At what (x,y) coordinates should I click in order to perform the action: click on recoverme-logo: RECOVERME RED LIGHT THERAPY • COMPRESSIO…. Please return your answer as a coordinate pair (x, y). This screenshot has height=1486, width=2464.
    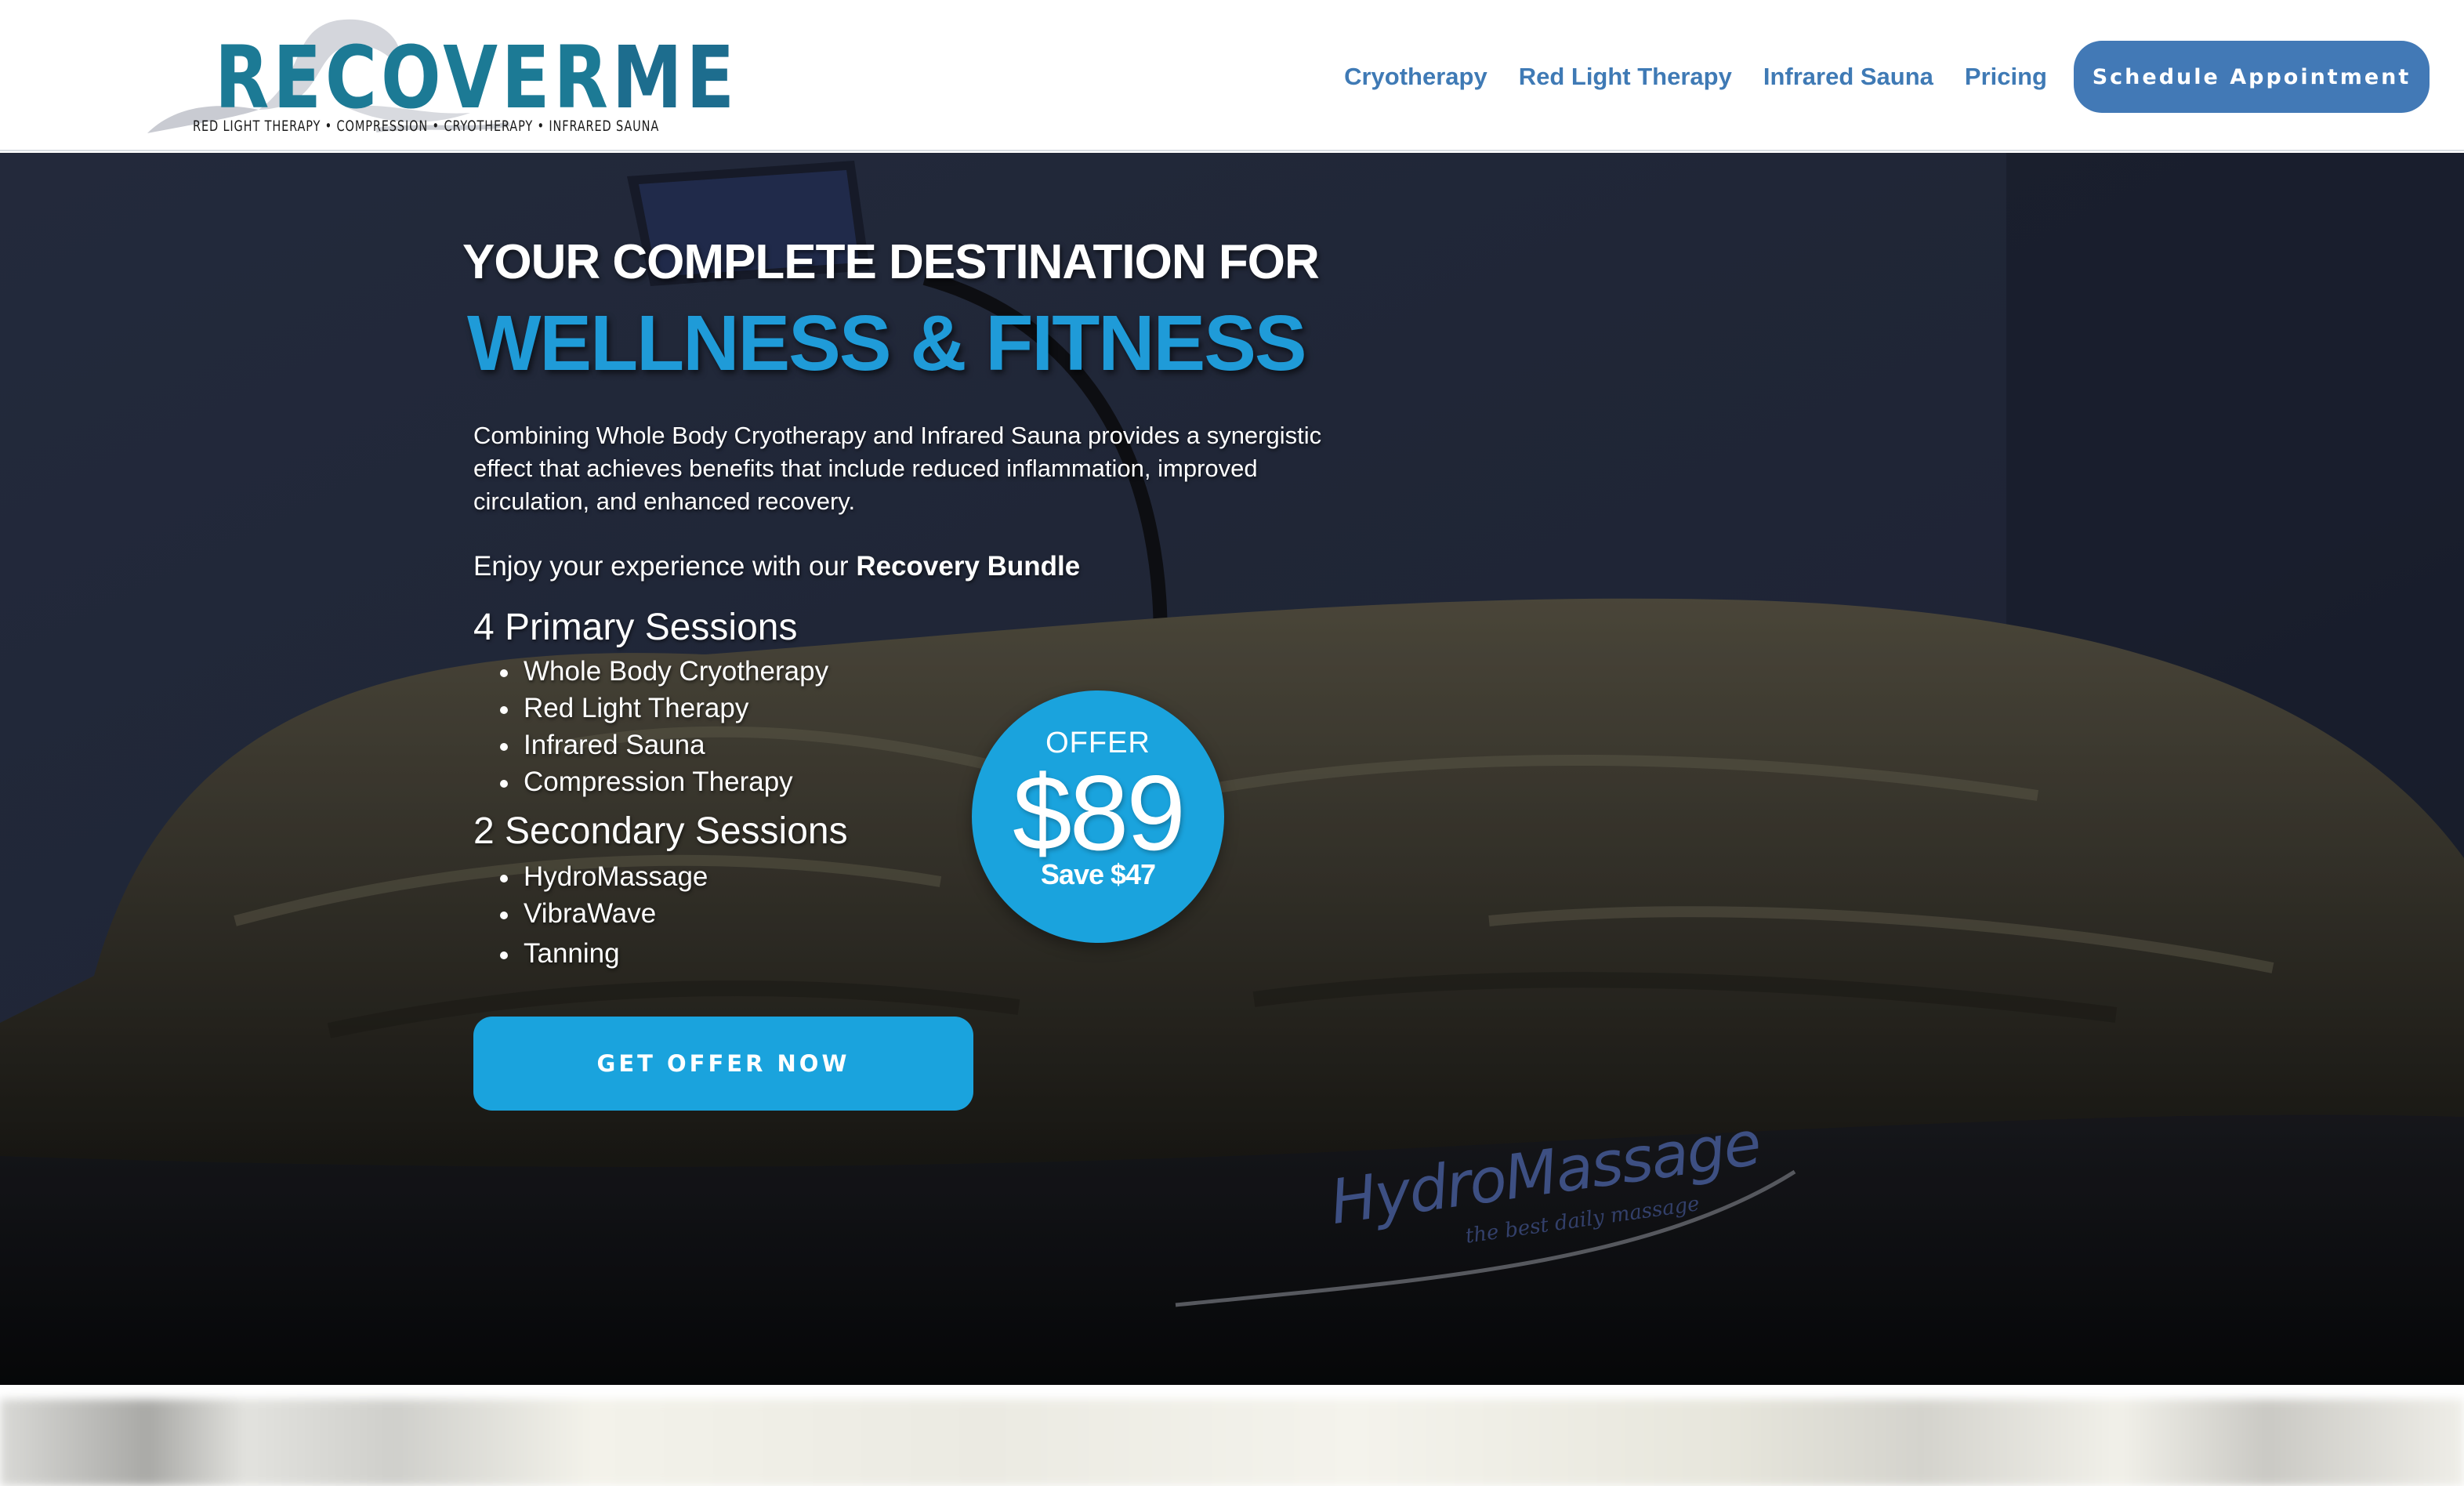
    Looking at the image, I should click on (437, 81).